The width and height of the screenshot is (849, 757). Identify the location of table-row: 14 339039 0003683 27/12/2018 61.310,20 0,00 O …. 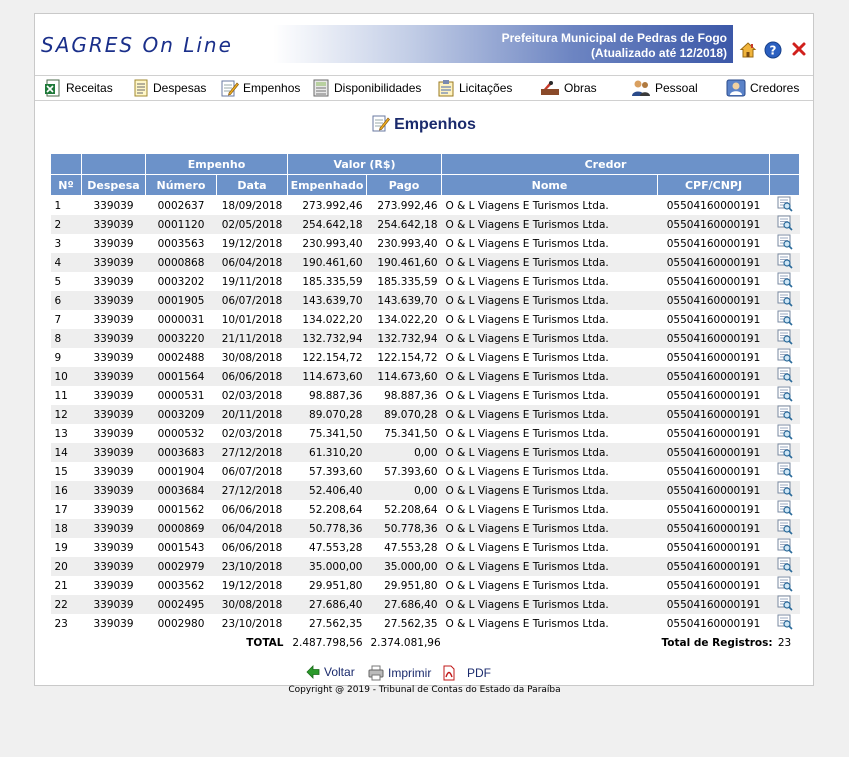
(425, 452).